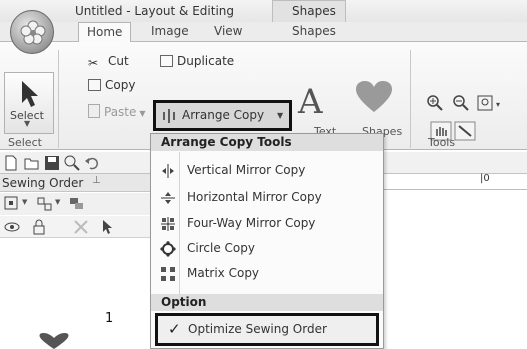  I want to click on window-title: Untitled - Layout & Editing, so click(154, 11).